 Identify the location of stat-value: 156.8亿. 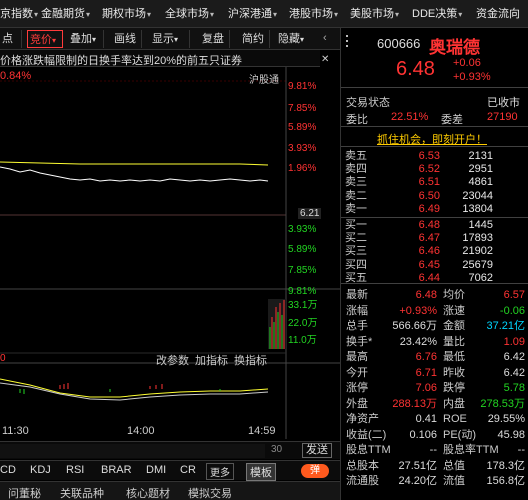
(505, 481).